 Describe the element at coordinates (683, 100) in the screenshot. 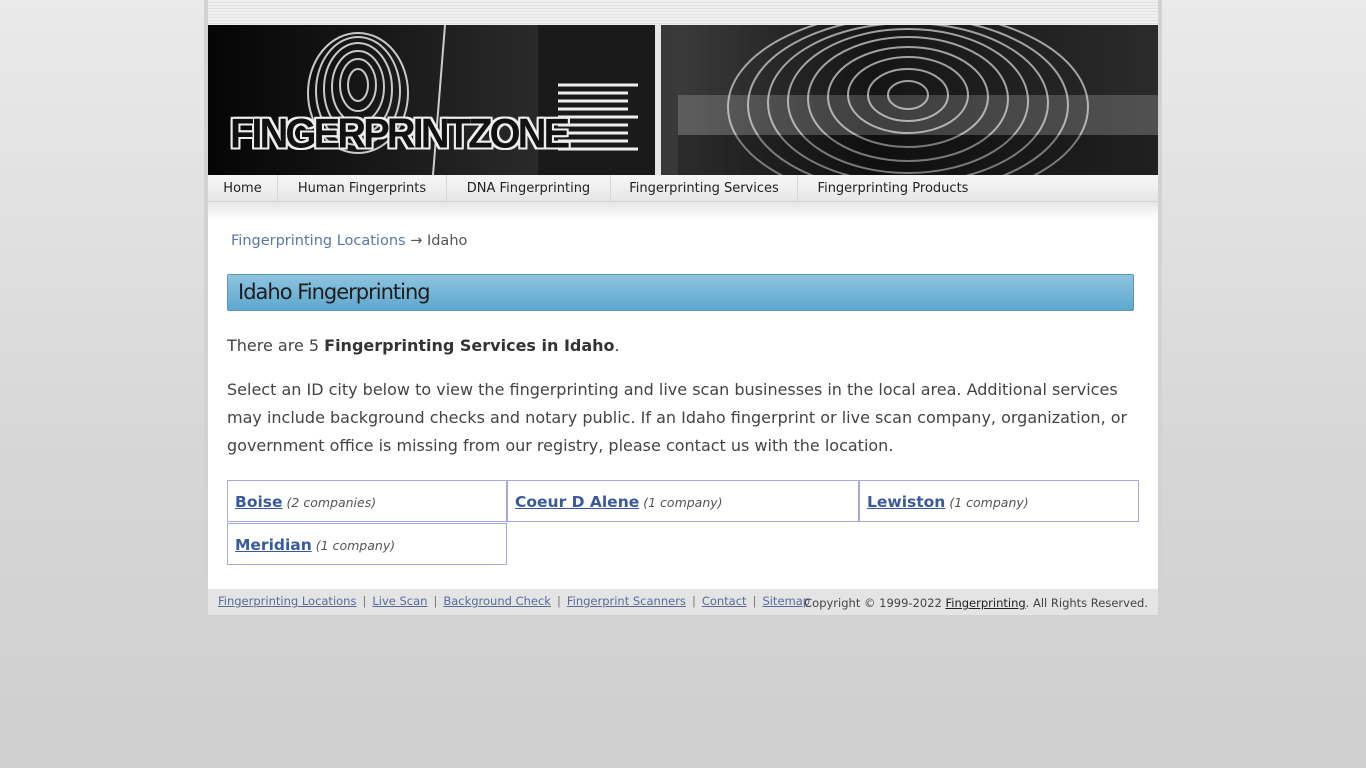

I see `header-banner: FINGERPRINTZONE` at that location.